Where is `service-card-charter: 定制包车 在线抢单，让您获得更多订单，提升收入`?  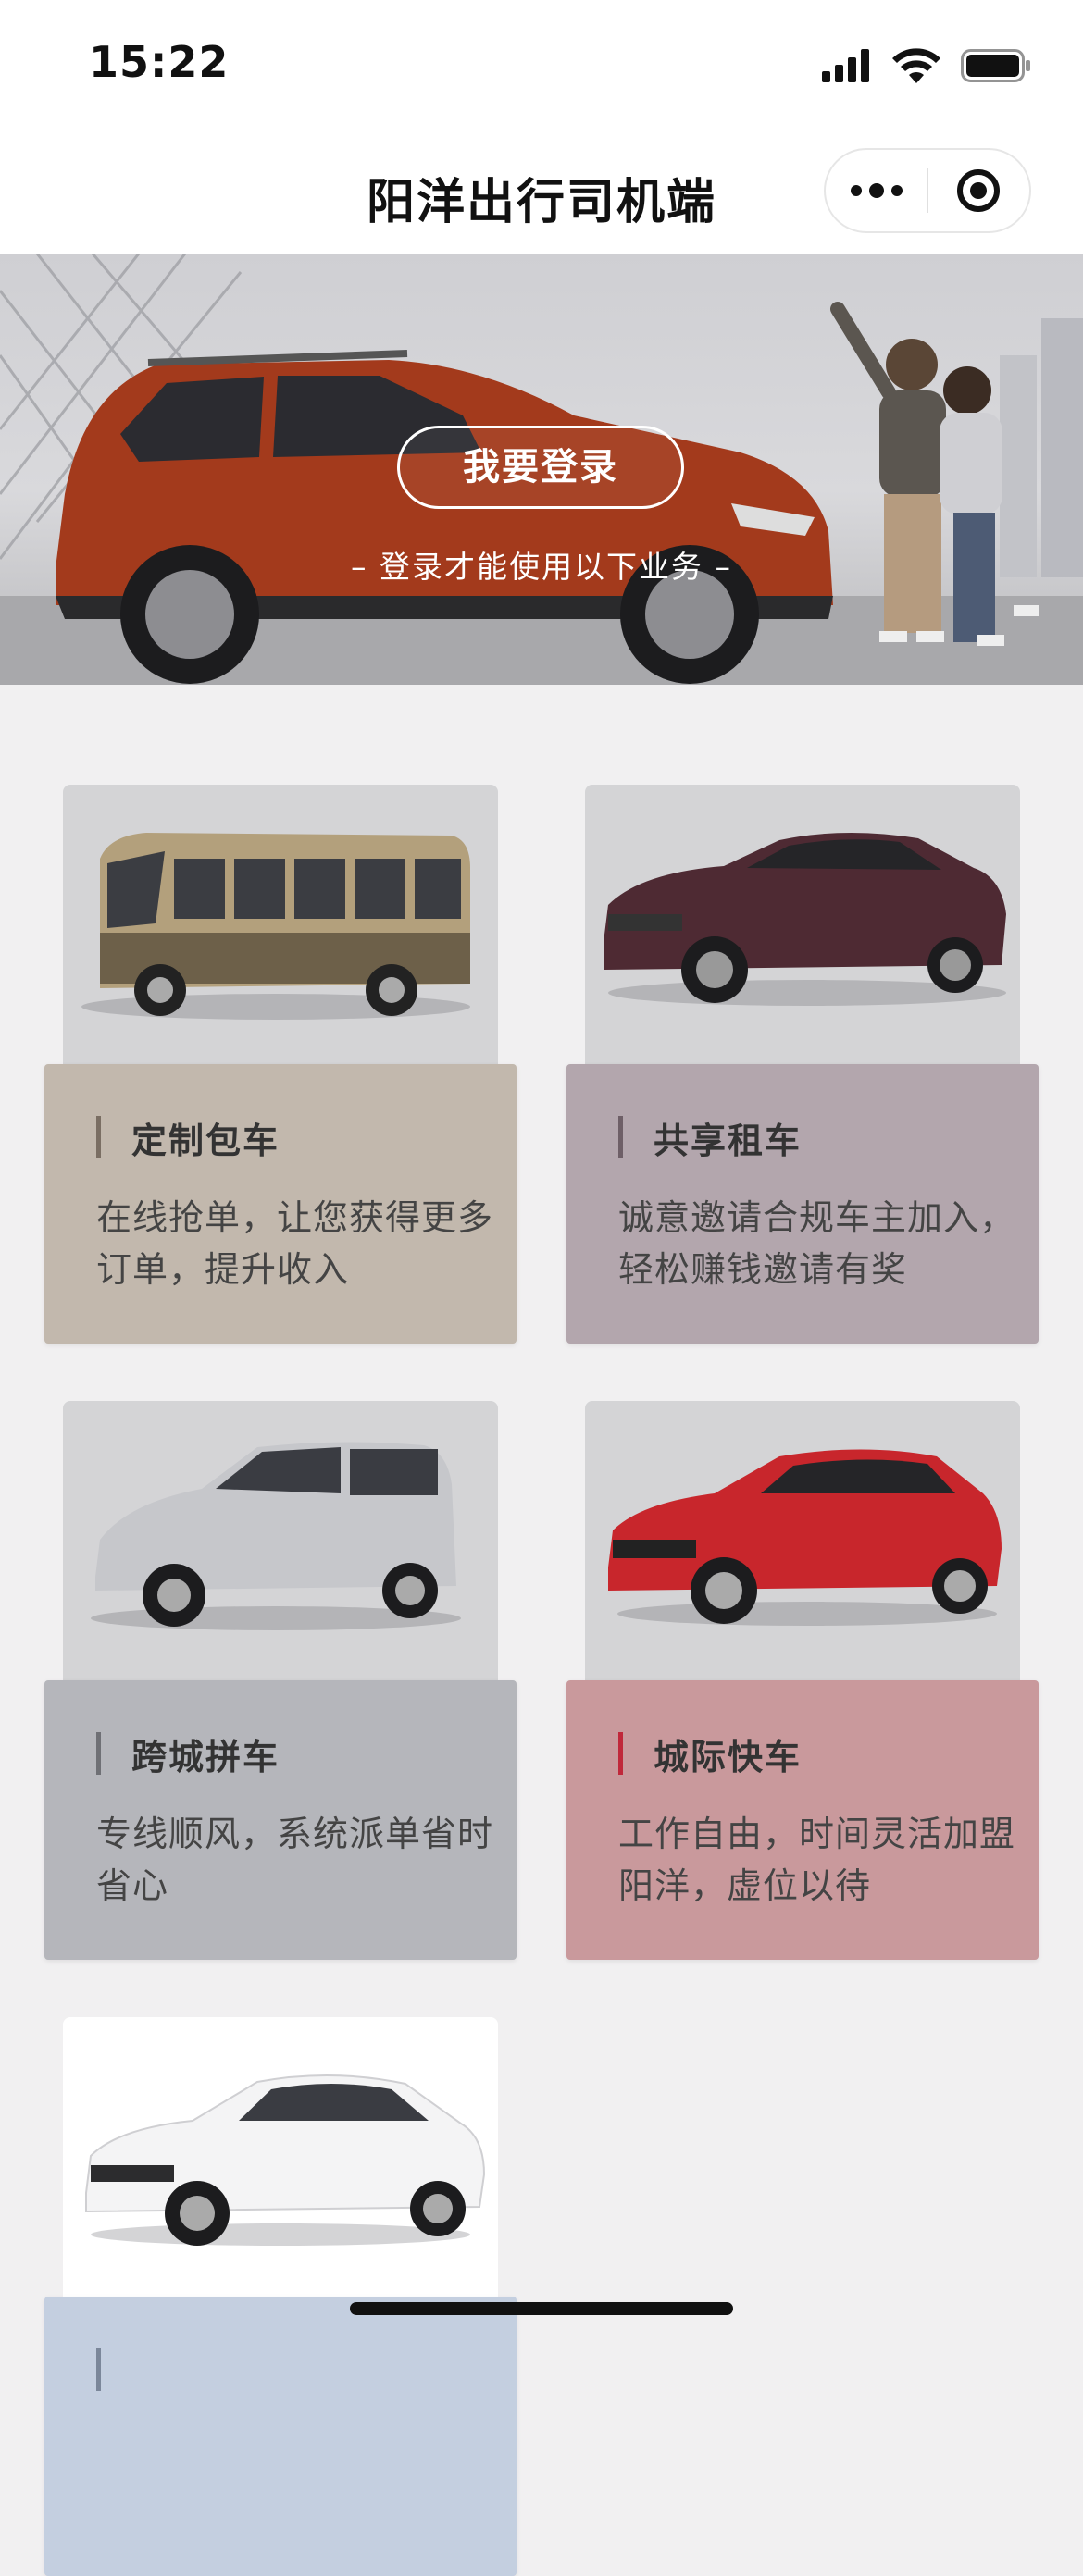 service-card-charter: 定制包车 在线抢单，让您获得更多订单，提升收入 is located at coordinates (280, 1064).